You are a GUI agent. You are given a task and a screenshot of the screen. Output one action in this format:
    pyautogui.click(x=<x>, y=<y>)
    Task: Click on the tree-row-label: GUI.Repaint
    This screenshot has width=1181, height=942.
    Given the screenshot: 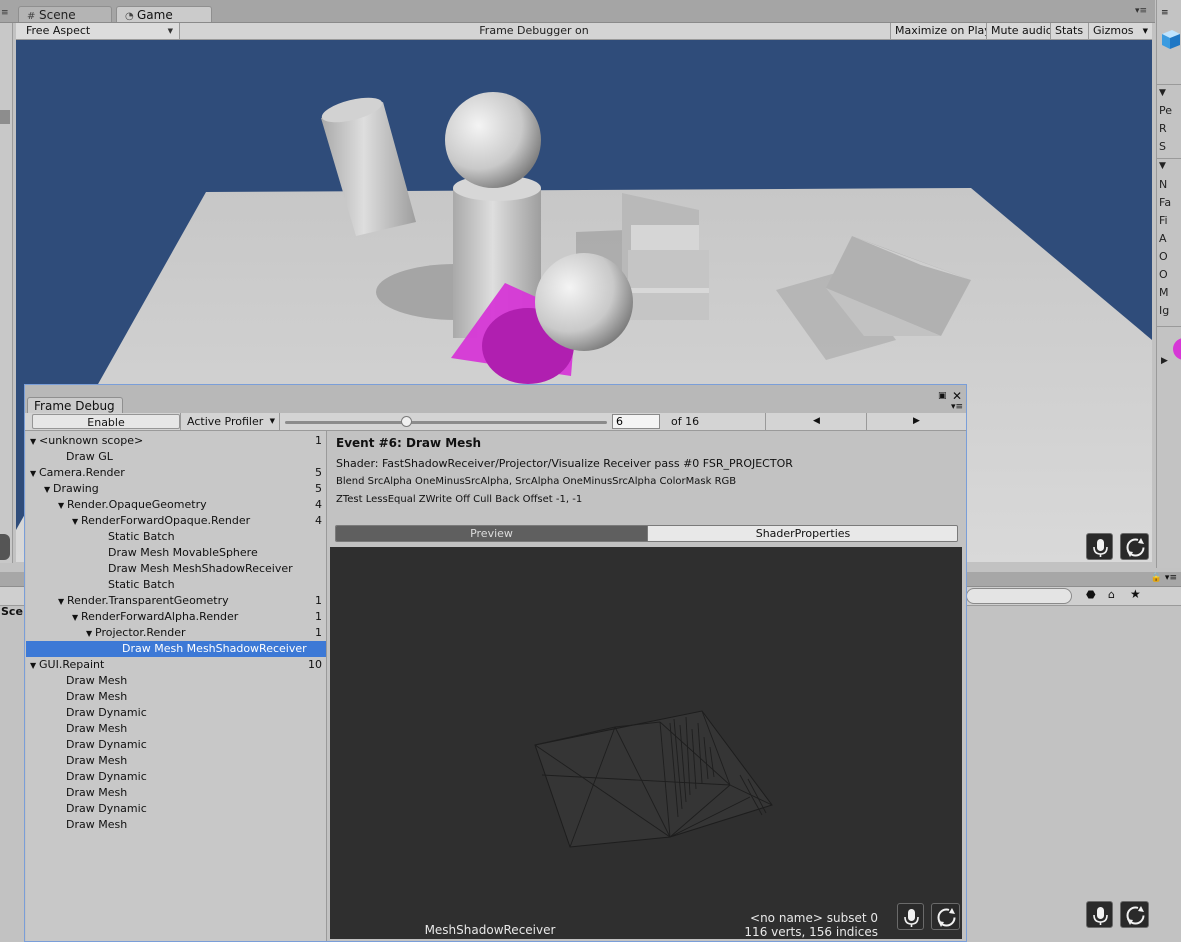 What is the action you would take?
    pyautogui.click(x=72, y=664)
    